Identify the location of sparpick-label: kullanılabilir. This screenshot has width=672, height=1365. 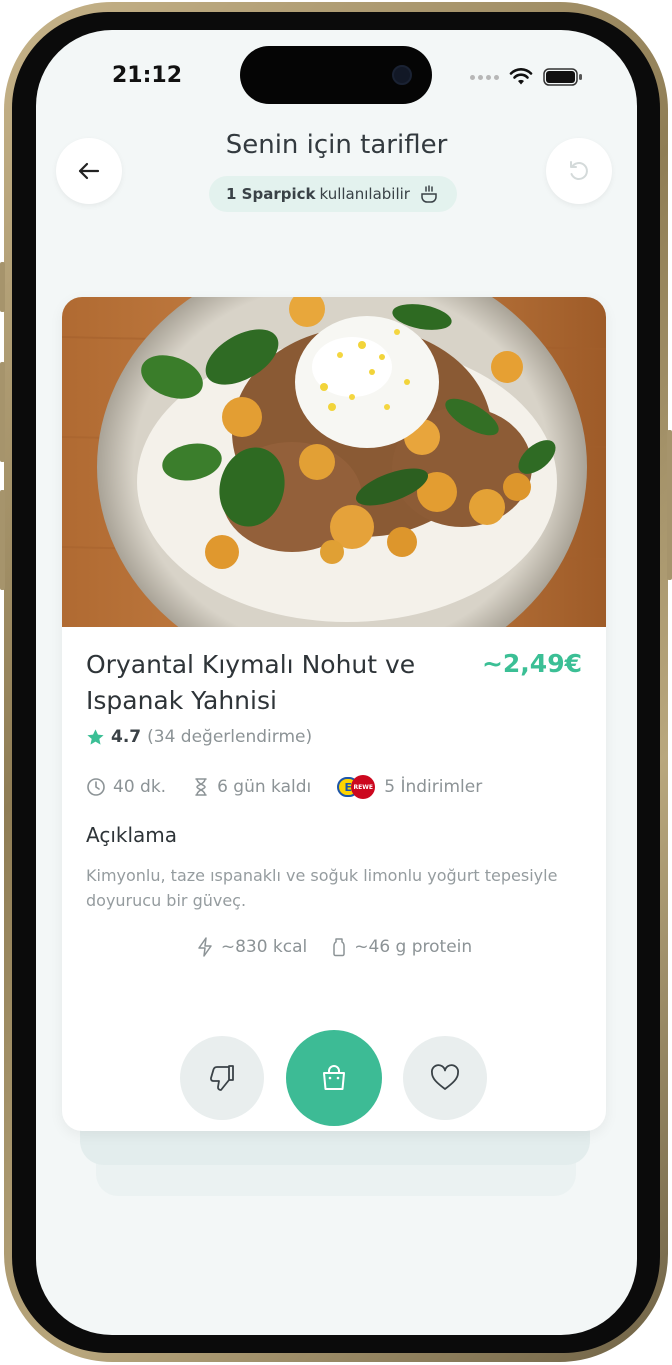
(364, 194).